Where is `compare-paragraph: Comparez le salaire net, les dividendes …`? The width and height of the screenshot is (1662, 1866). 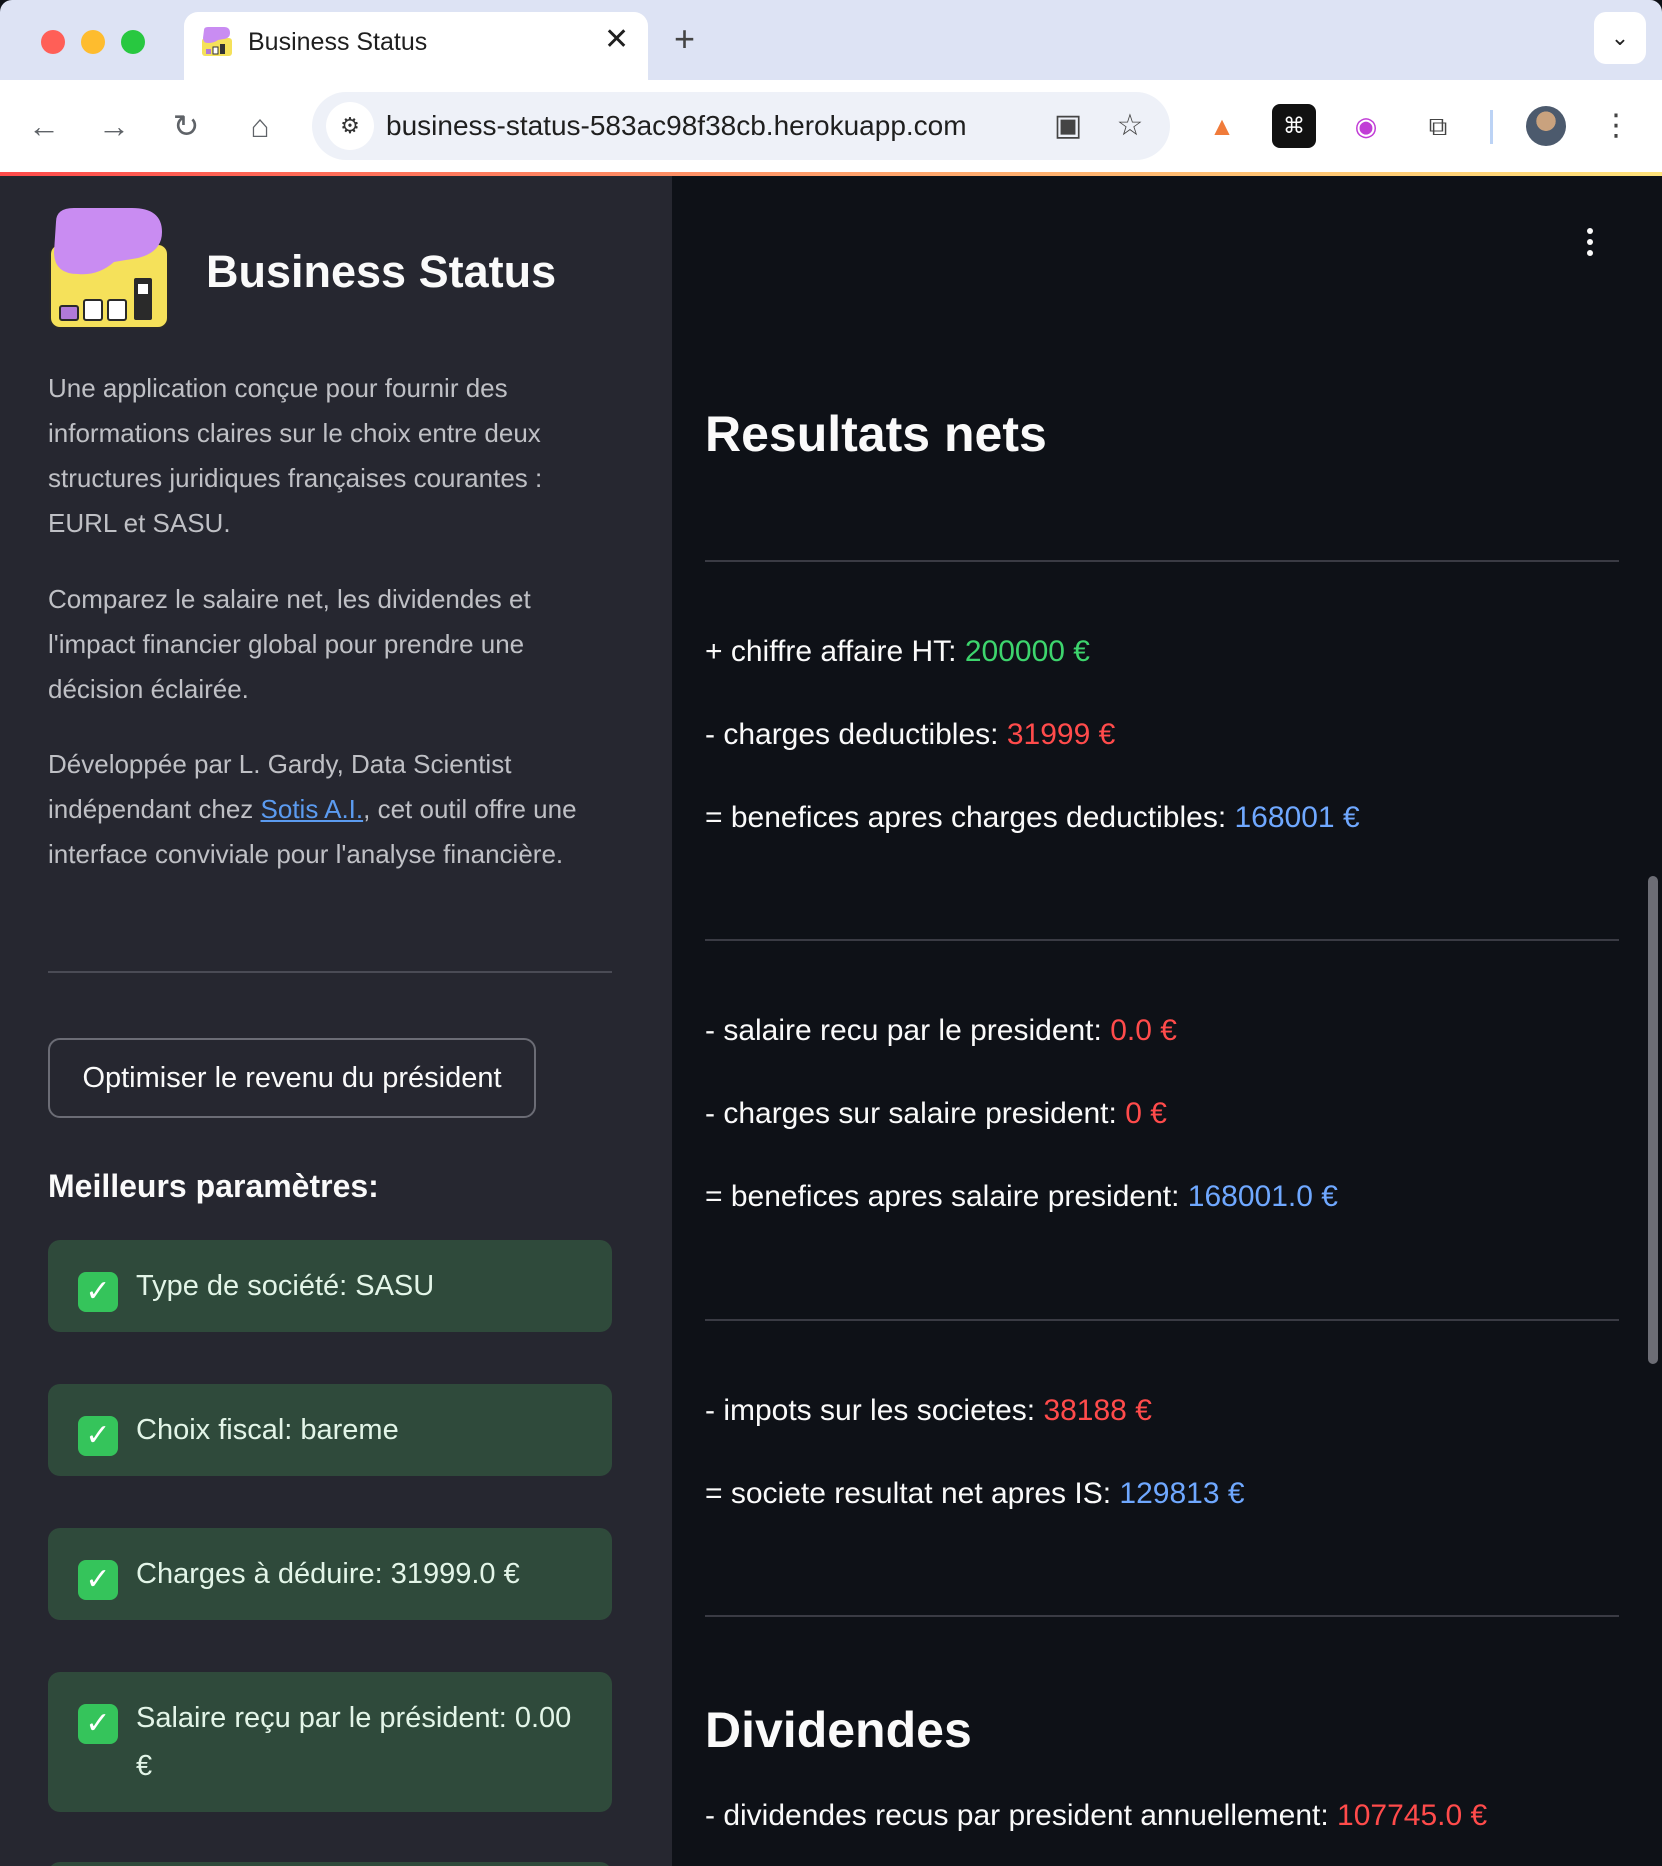
compare-paragraph: Comparez le salaire net, les dividendes … is located at coordinates (289, 644).